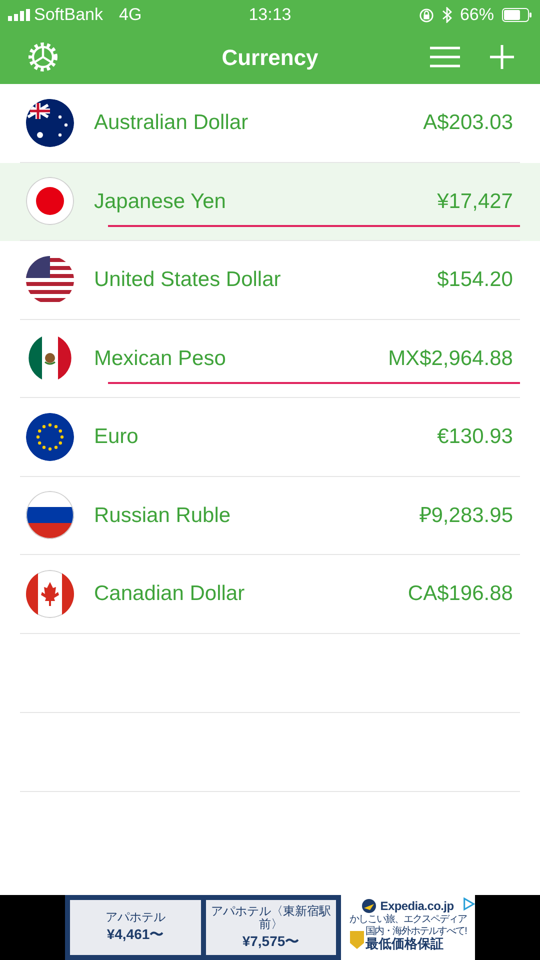  What do you see at coordinates (271, 917) in the screenshot?
I see `hotel-name: アパホテル〈東新宿駅前〉` at bounding box center [271, 917].